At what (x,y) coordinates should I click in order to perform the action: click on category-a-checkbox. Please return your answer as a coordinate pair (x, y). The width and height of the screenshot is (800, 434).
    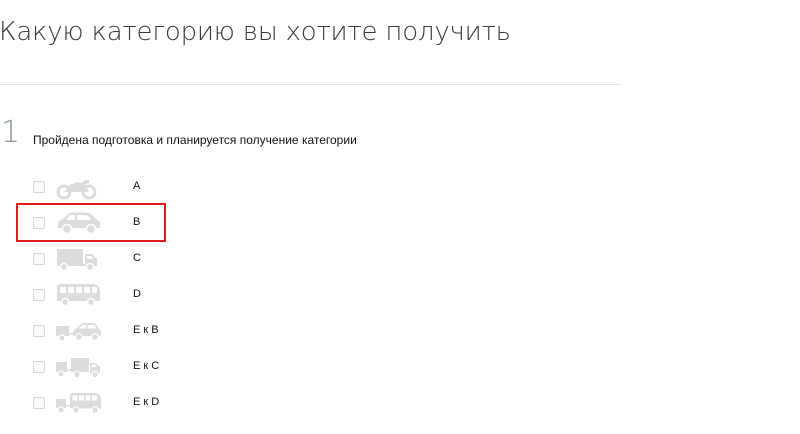
    Looking at the image, I should click on (39, 187).